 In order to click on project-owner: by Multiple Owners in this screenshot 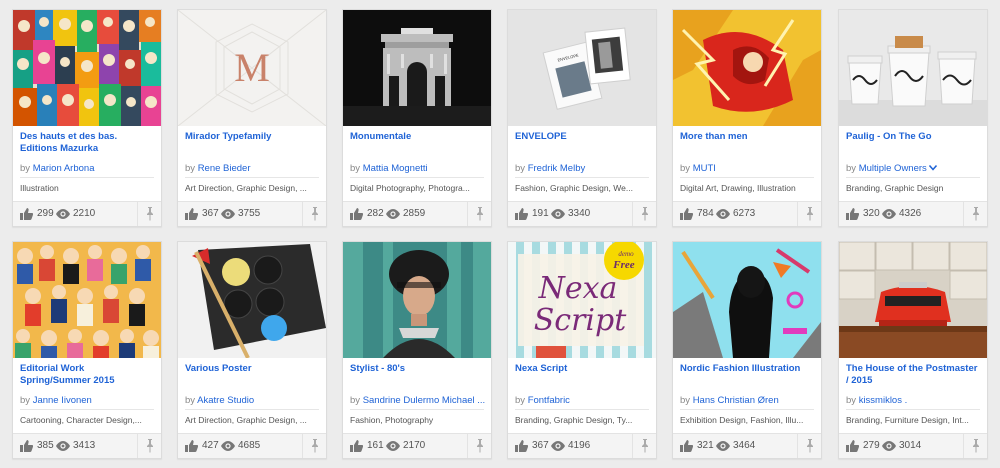, I will do `click(914, 168)`.